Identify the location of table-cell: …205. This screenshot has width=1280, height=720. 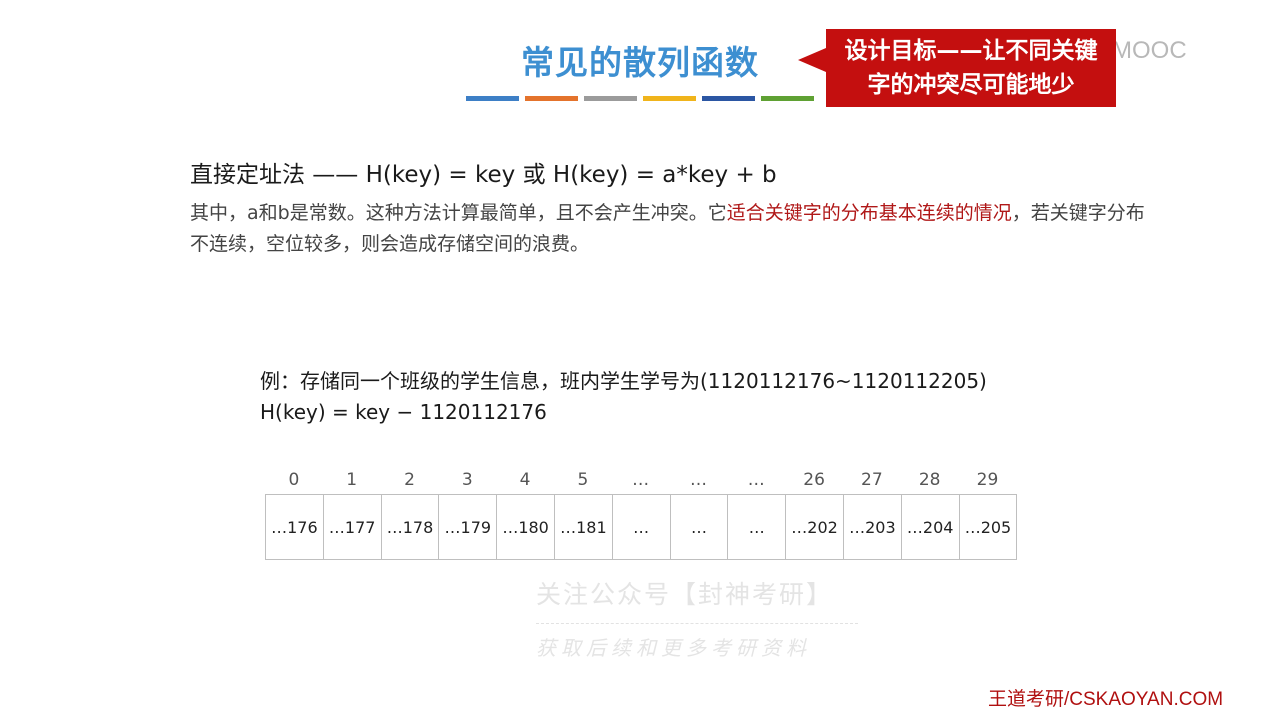
(988, 527).